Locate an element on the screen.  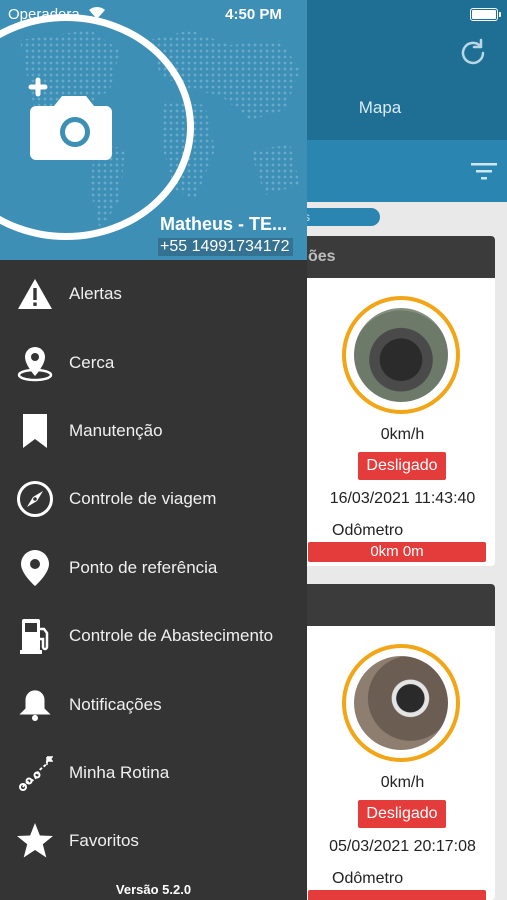
menu-item-favoritos: Favoritos is located at coordinates (153, 841).